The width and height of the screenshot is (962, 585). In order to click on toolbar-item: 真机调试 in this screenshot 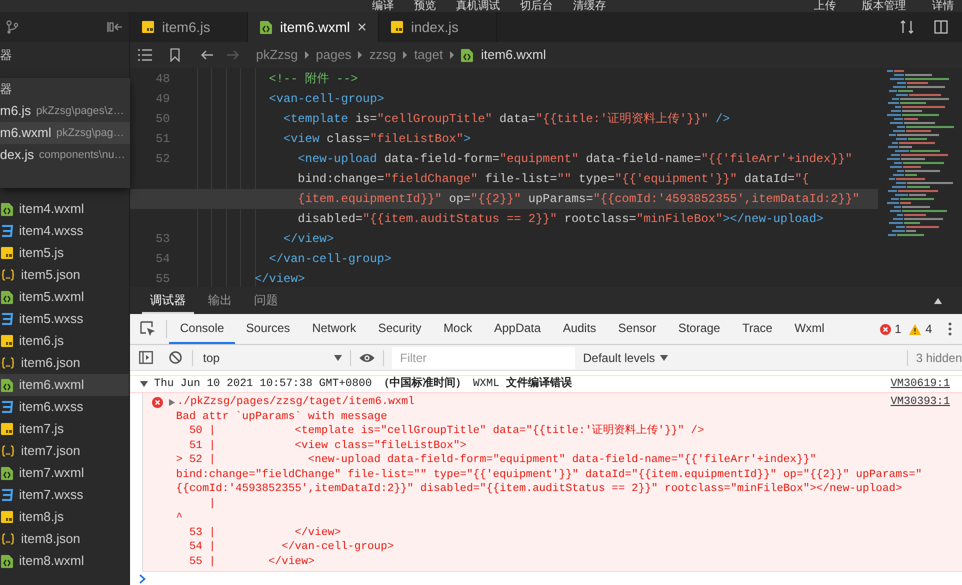, I will do `click(478, 6)`.